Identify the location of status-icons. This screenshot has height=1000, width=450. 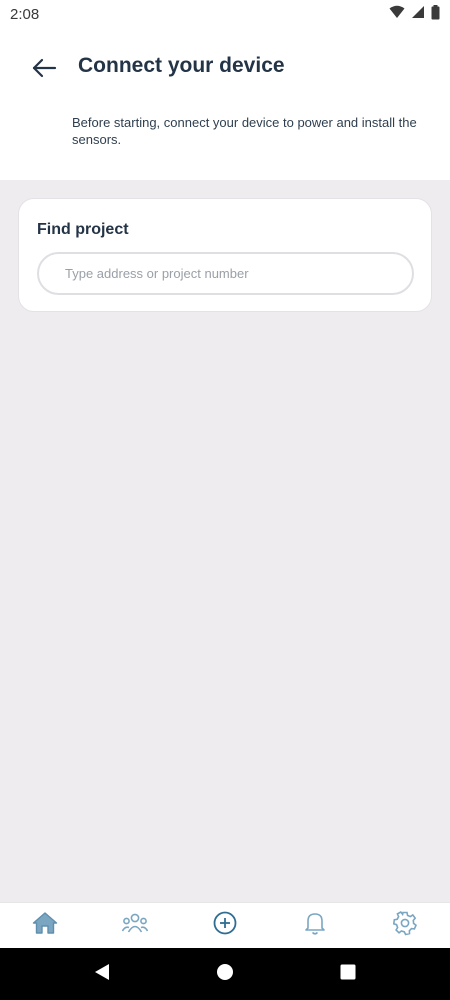
(414, 14).